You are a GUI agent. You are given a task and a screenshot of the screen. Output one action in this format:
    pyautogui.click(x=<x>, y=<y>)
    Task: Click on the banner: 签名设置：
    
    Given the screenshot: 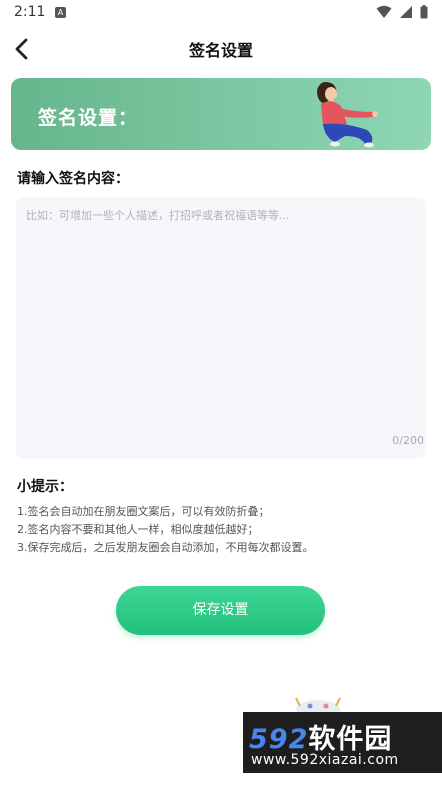 What is the action you would take?
    pyautogui.click(x=221, y=114)
    